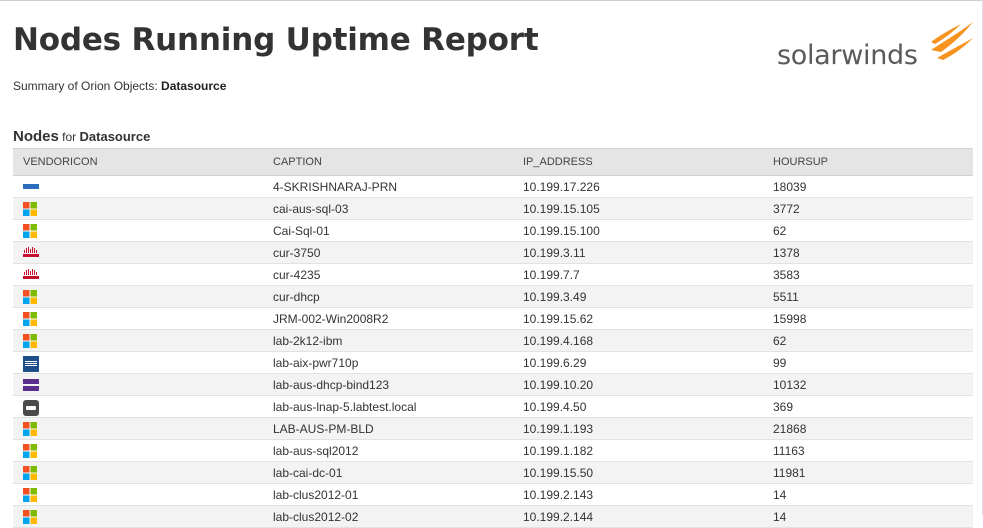 Image resolution: width=983 pixels, height=528 pixels. Describe the element at coordinates (638, 186) in the screenshot. I see `ip-address-cell: 10.199.17.226` at that location.